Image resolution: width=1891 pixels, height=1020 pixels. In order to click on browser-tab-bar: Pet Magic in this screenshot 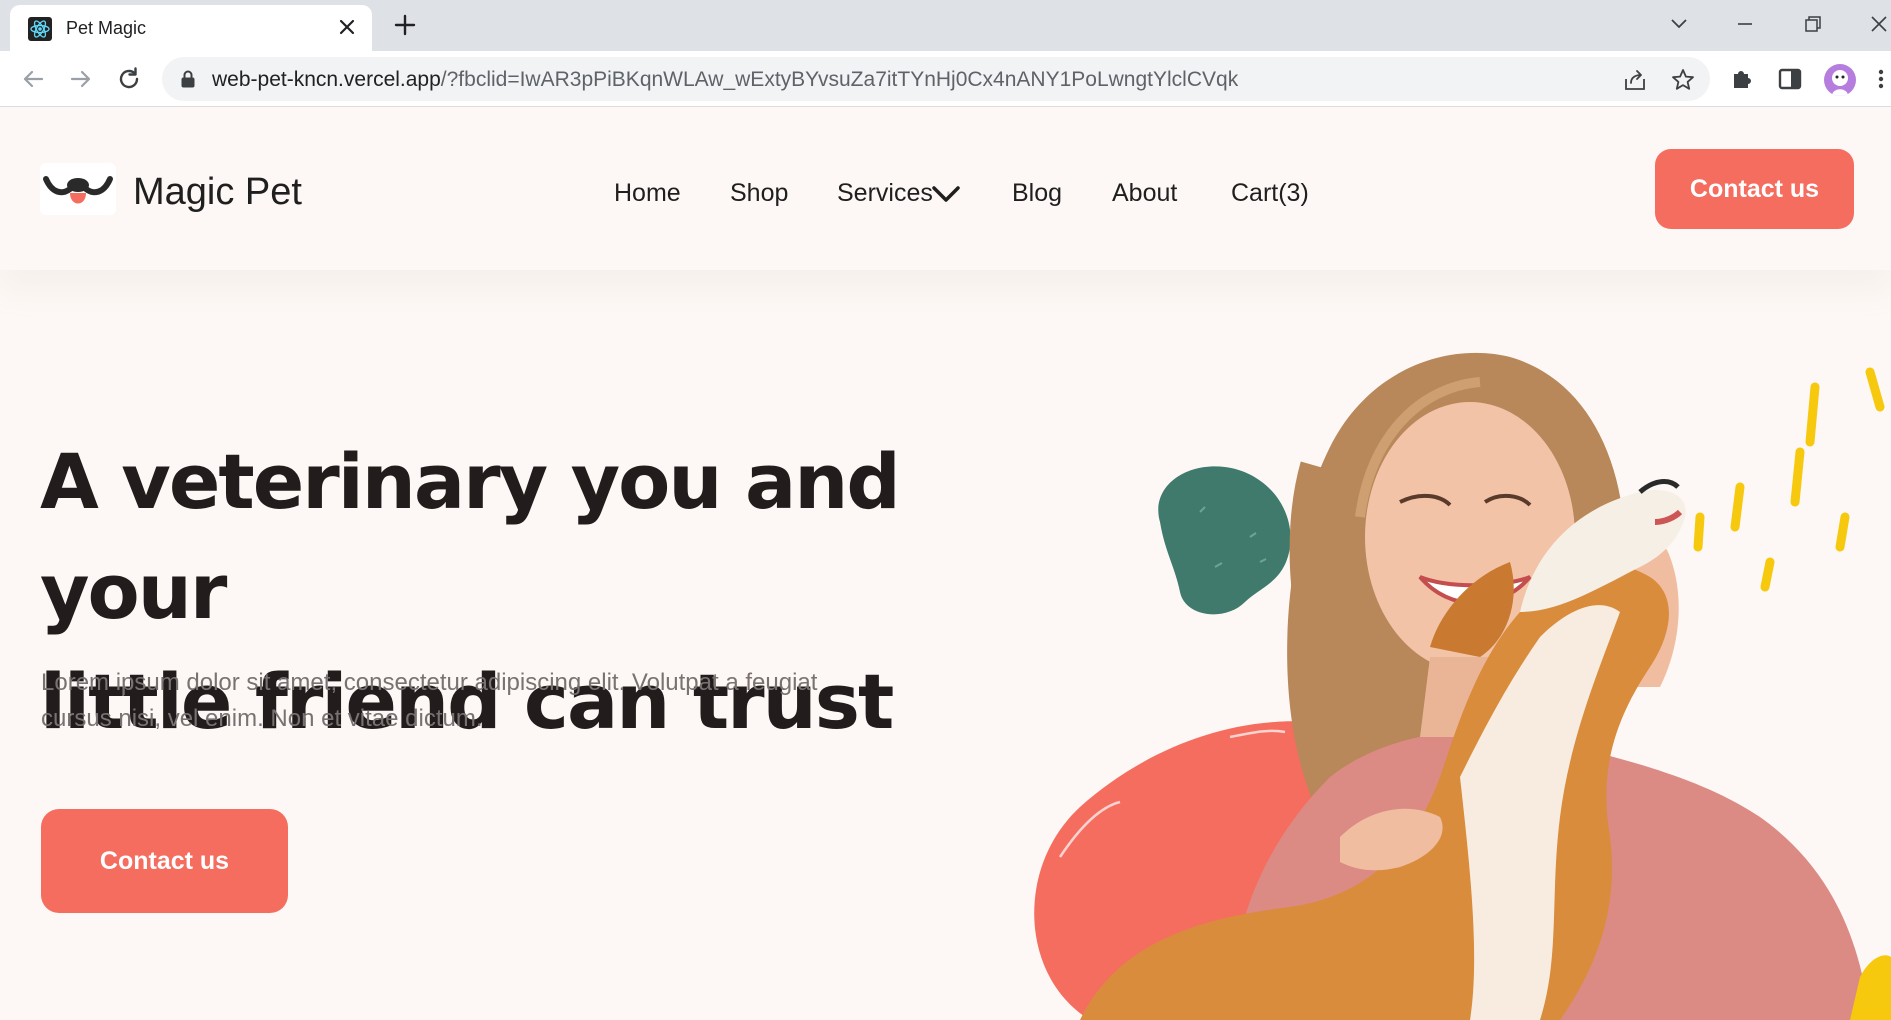, I will do `click(945, 25)`.